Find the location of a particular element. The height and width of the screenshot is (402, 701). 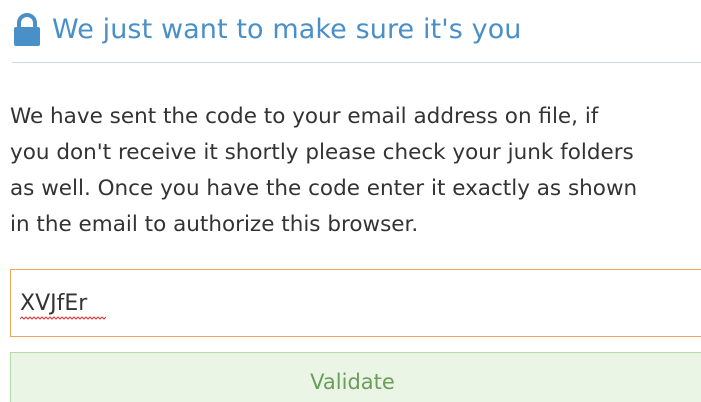

header-divider is located at coordinates (356, 62).